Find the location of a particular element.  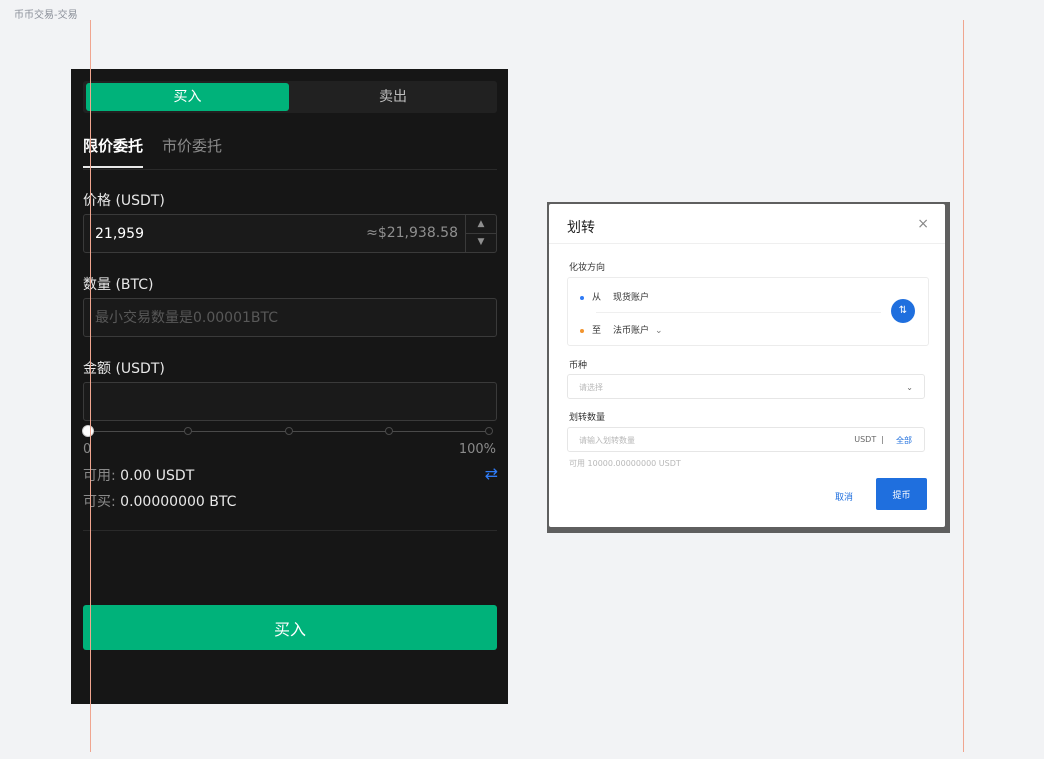

price-stepper: ▲ ▼ is located at coordinates (480, 233).